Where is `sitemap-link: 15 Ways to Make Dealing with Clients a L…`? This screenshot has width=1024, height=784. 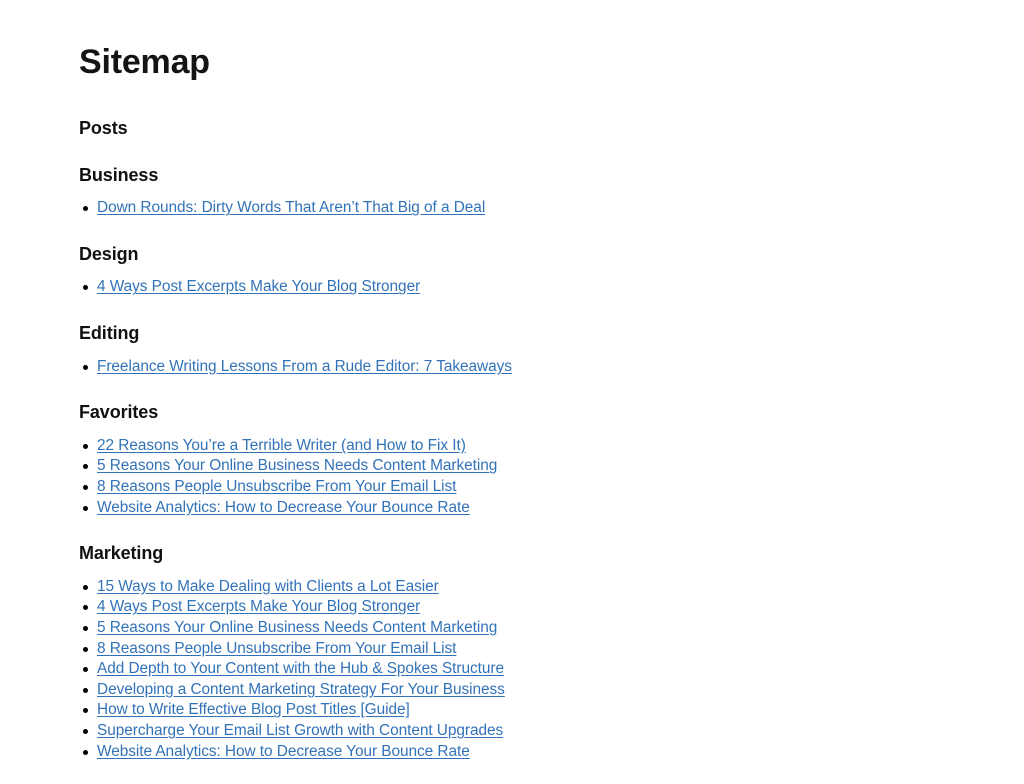
sitemap-link: 15 Ways to Make Dealing with Clients a L… is located at coordinates (268, 586).